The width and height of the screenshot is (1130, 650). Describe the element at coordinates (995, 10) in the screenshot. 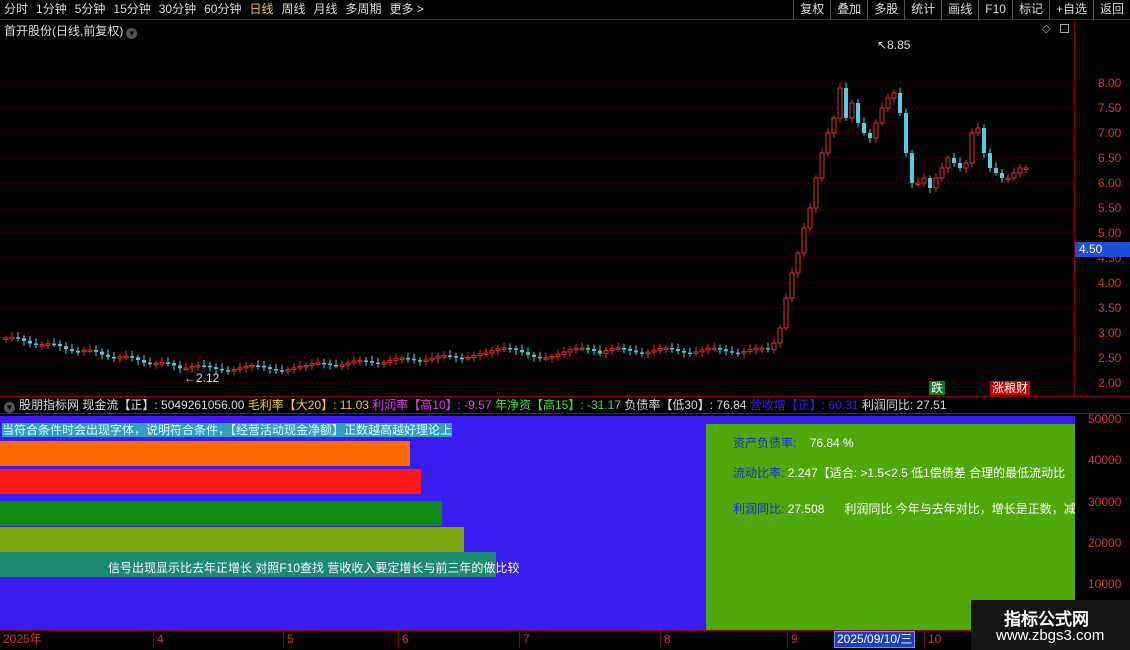

I see `f10-button: F10` at that location.